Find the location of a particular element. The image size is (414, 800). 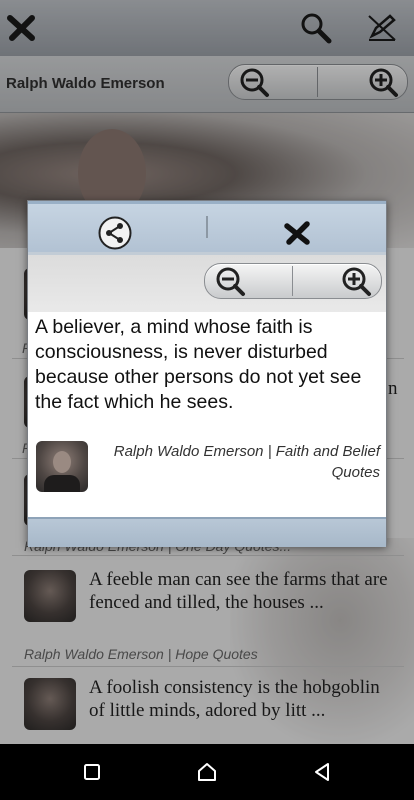

share-button is located at coordinates (115, 233).